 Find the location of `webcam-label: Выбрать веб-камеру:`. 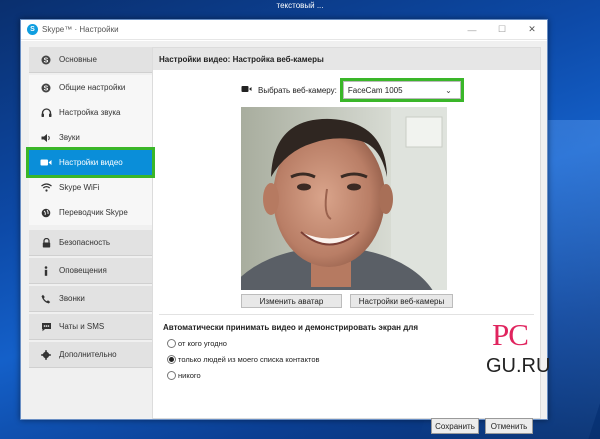

webcam-label: Выбрать веб-камеру: is located at coordinates (297, 90).